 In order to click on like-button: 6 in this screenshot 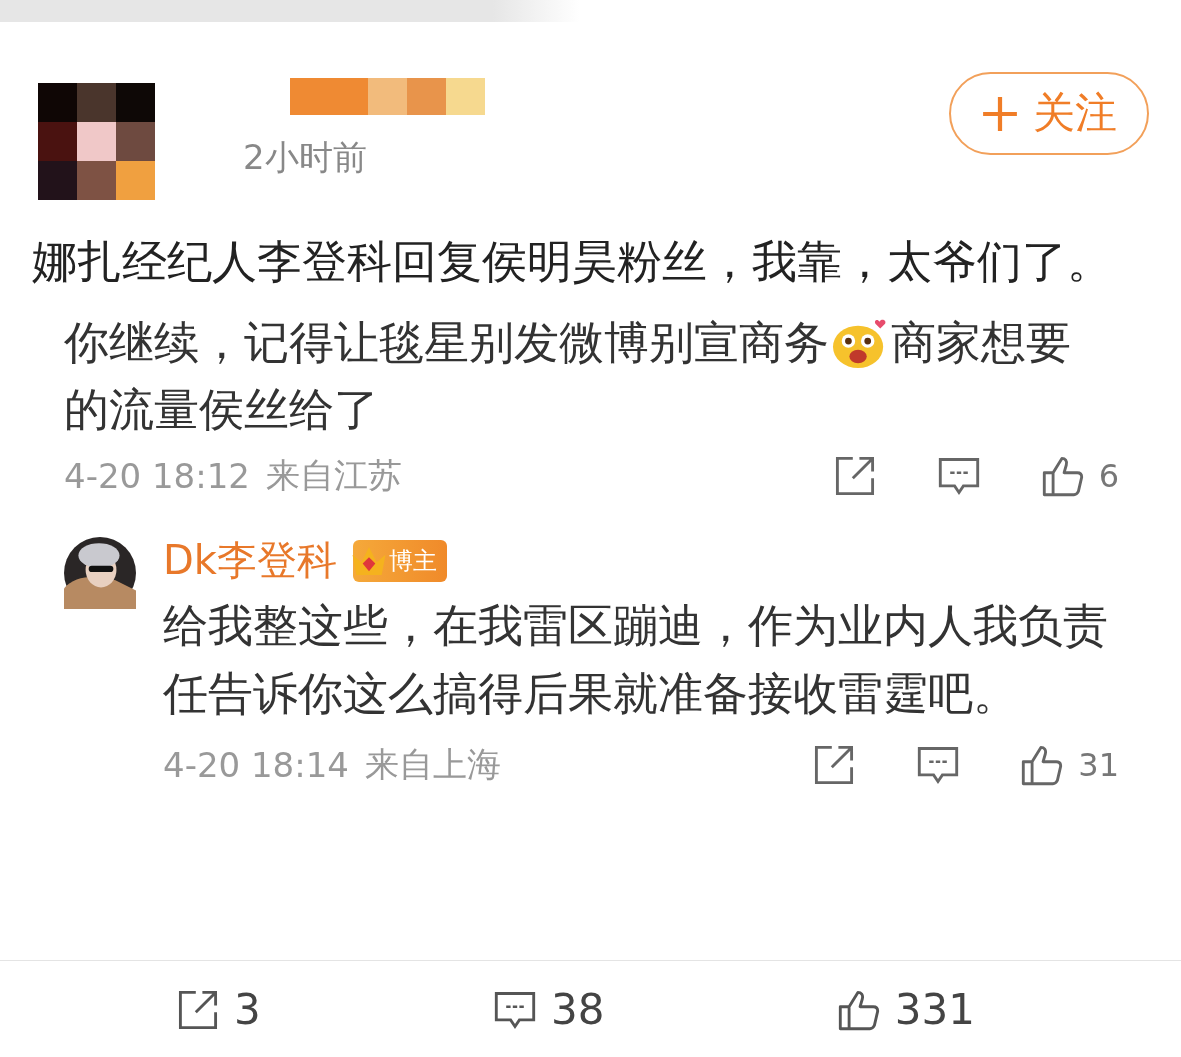, I will do `click(1079, 476)`.